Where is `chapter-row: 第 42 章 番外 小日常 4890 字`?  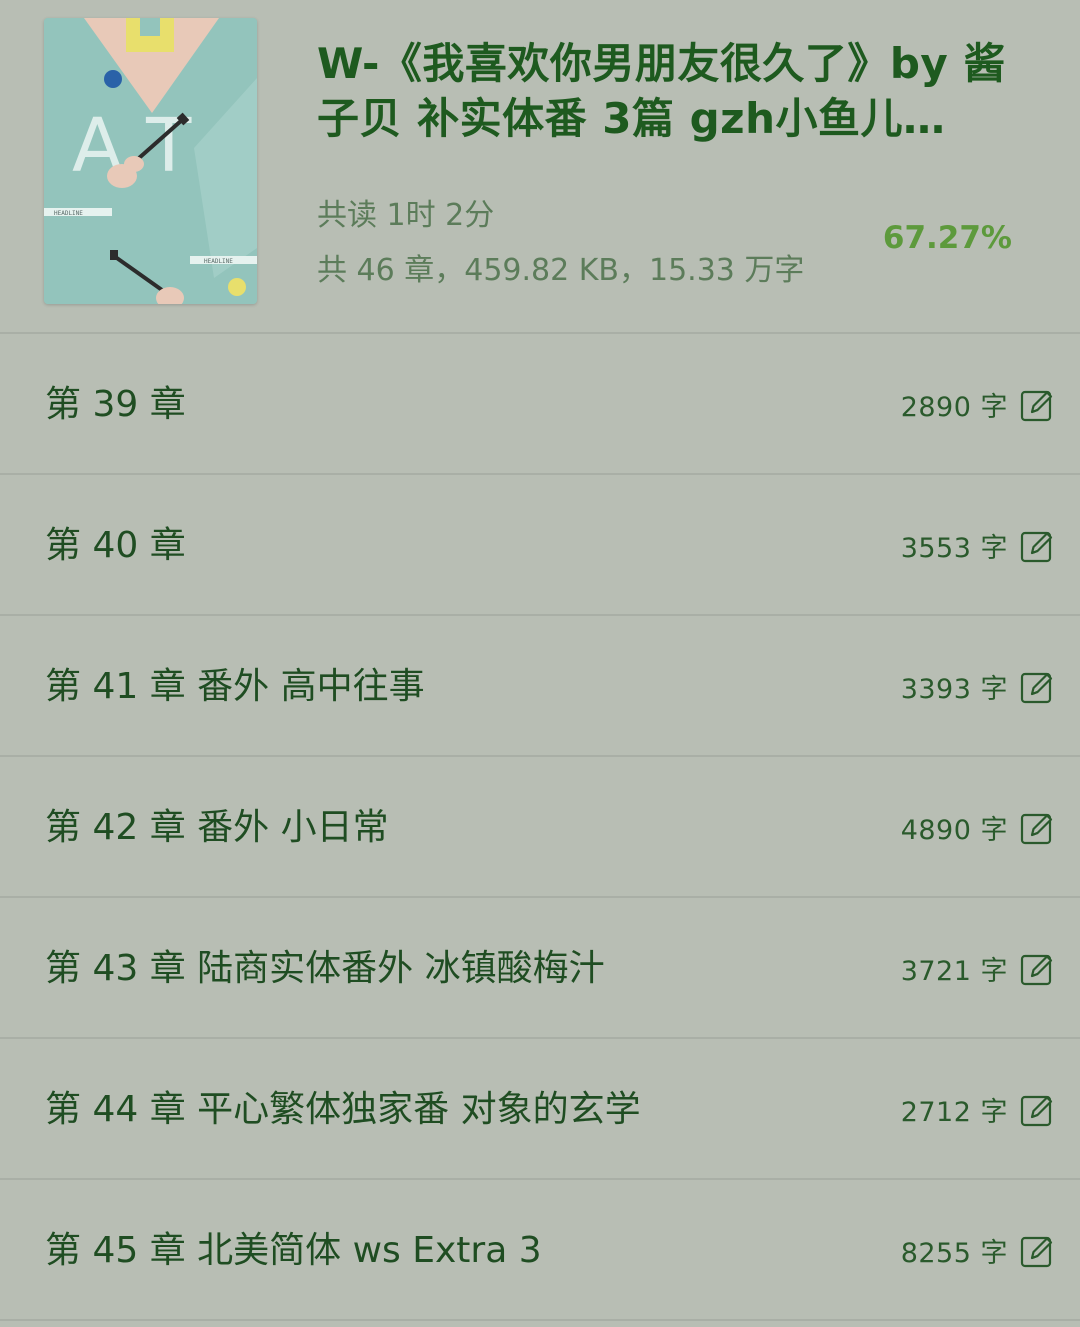
chapter-row: 第 42 章 番外 小日常 4890 字 is located at coordinates (540, 827).